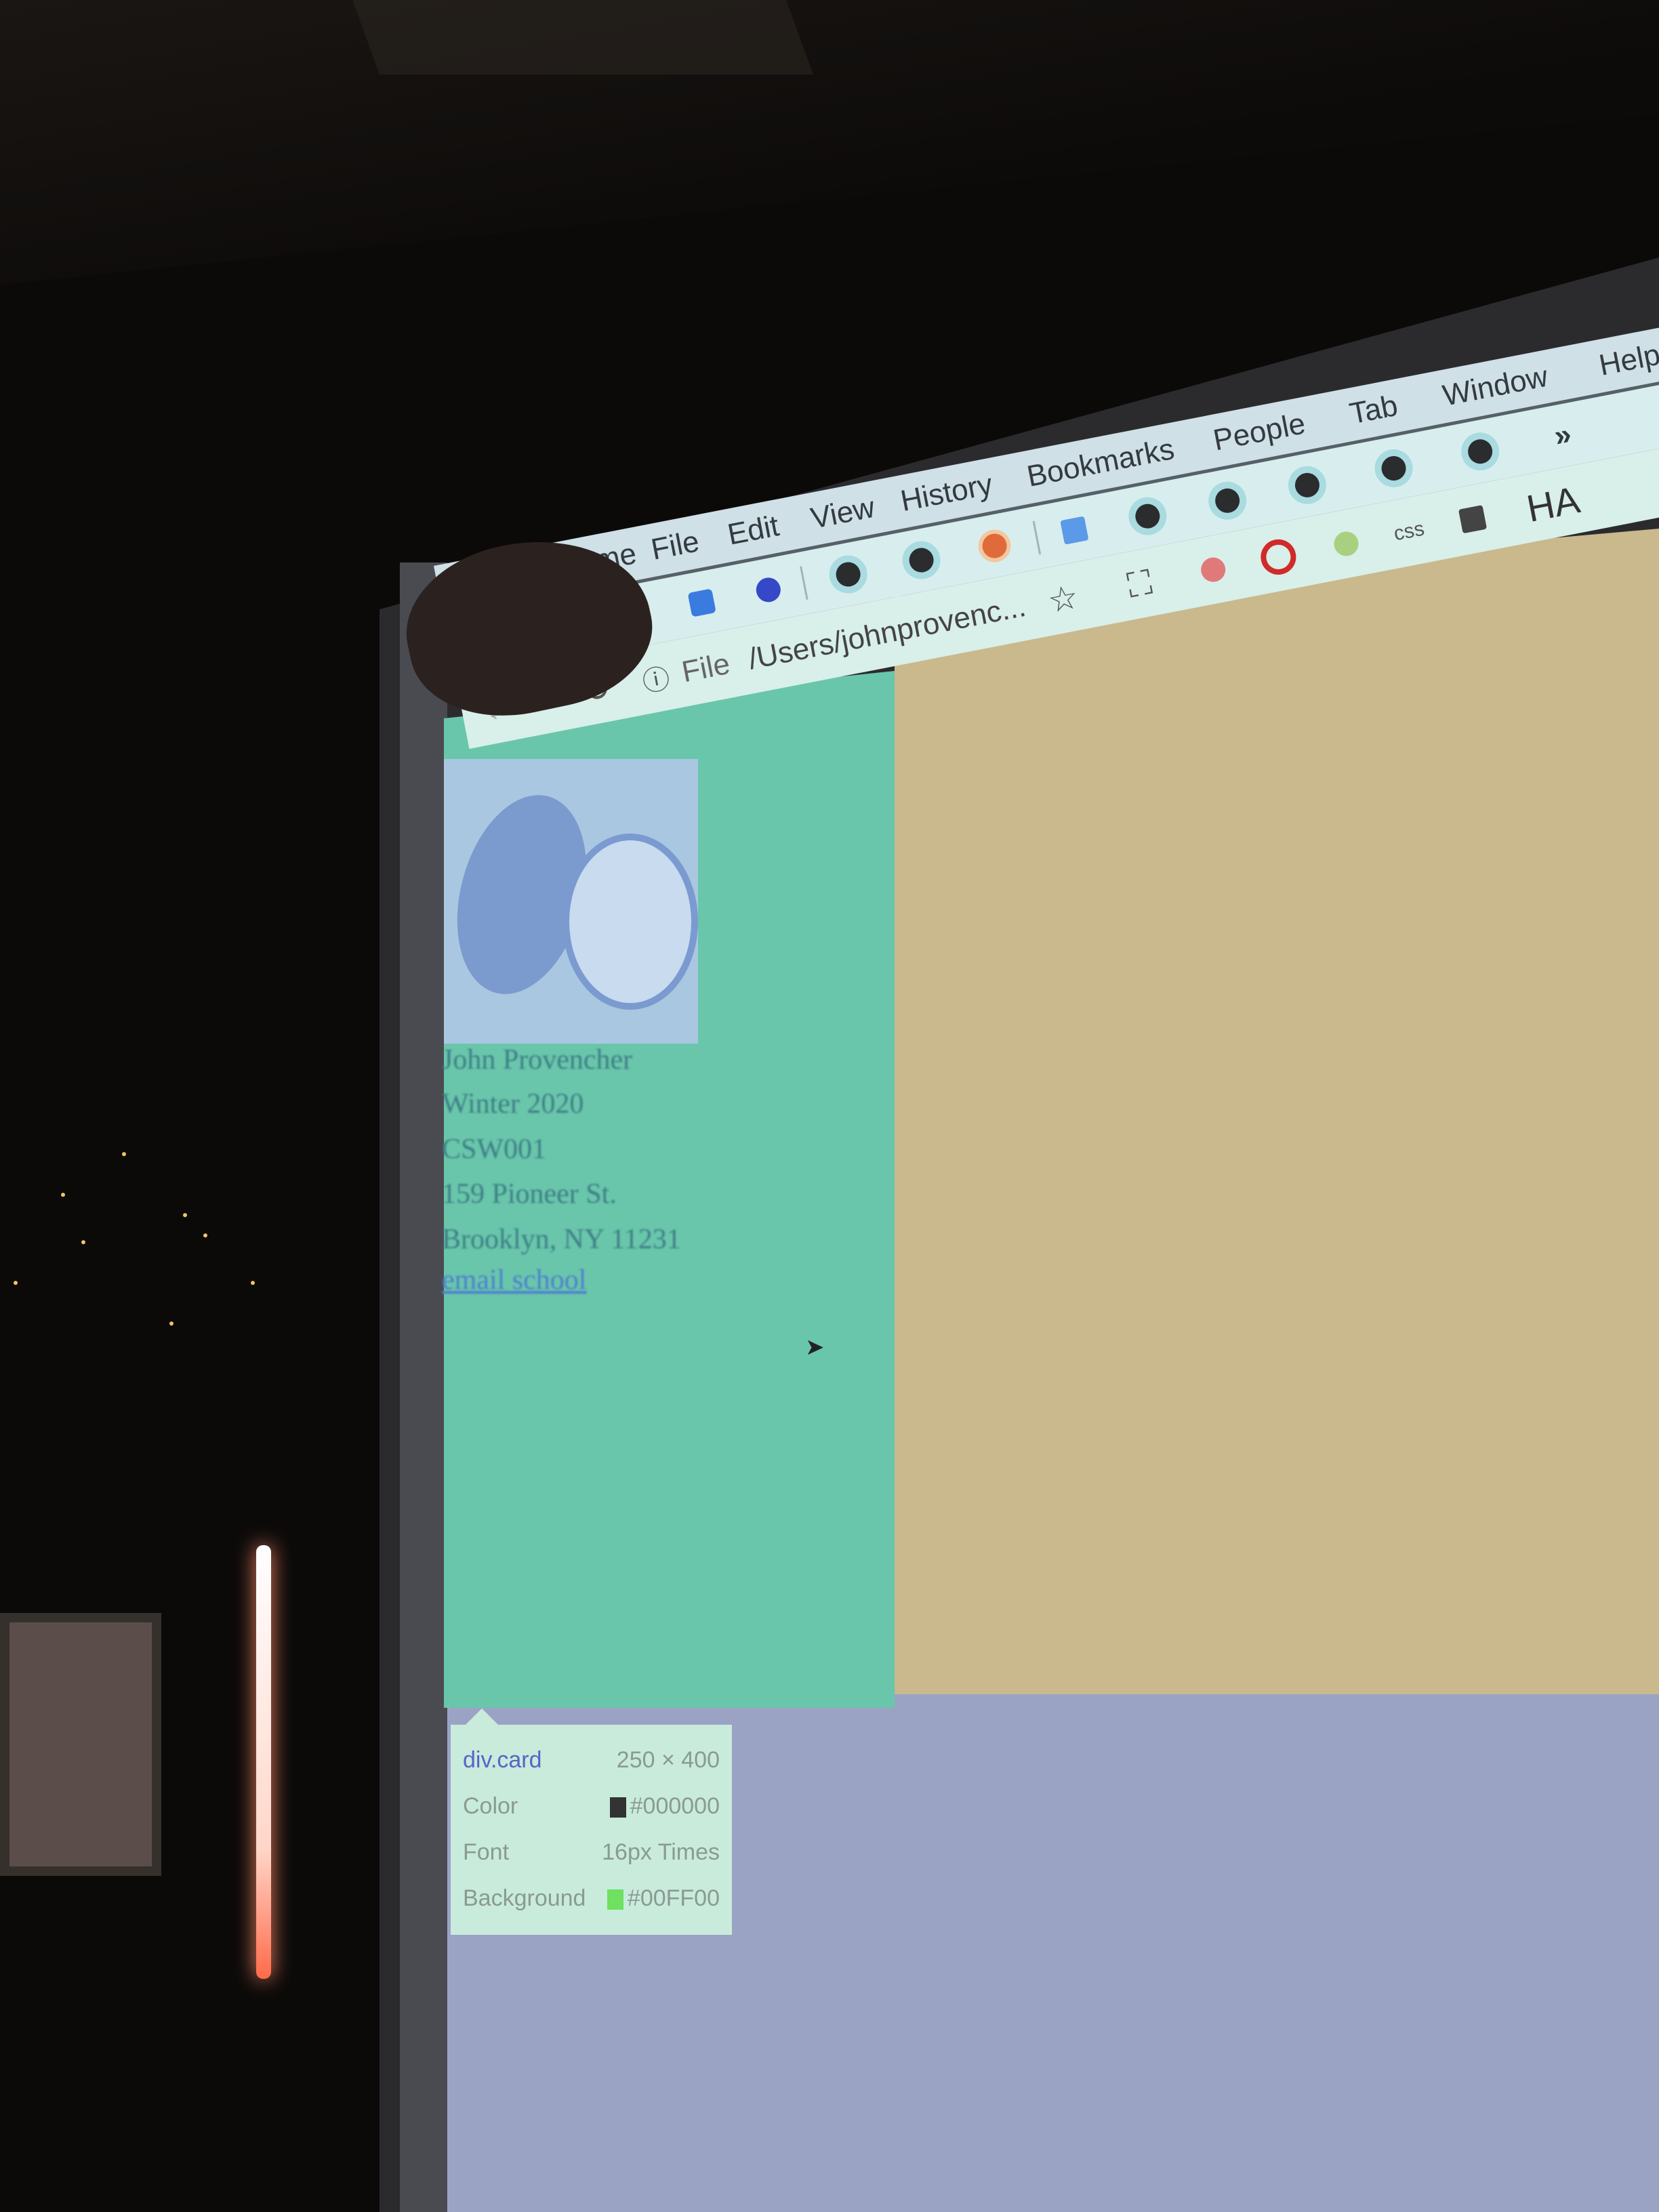 The image size is (1659, 2212). Describe the element at coordinates (1346, 543) in the screenshot. I see `leaf-extension-icon` at that location.